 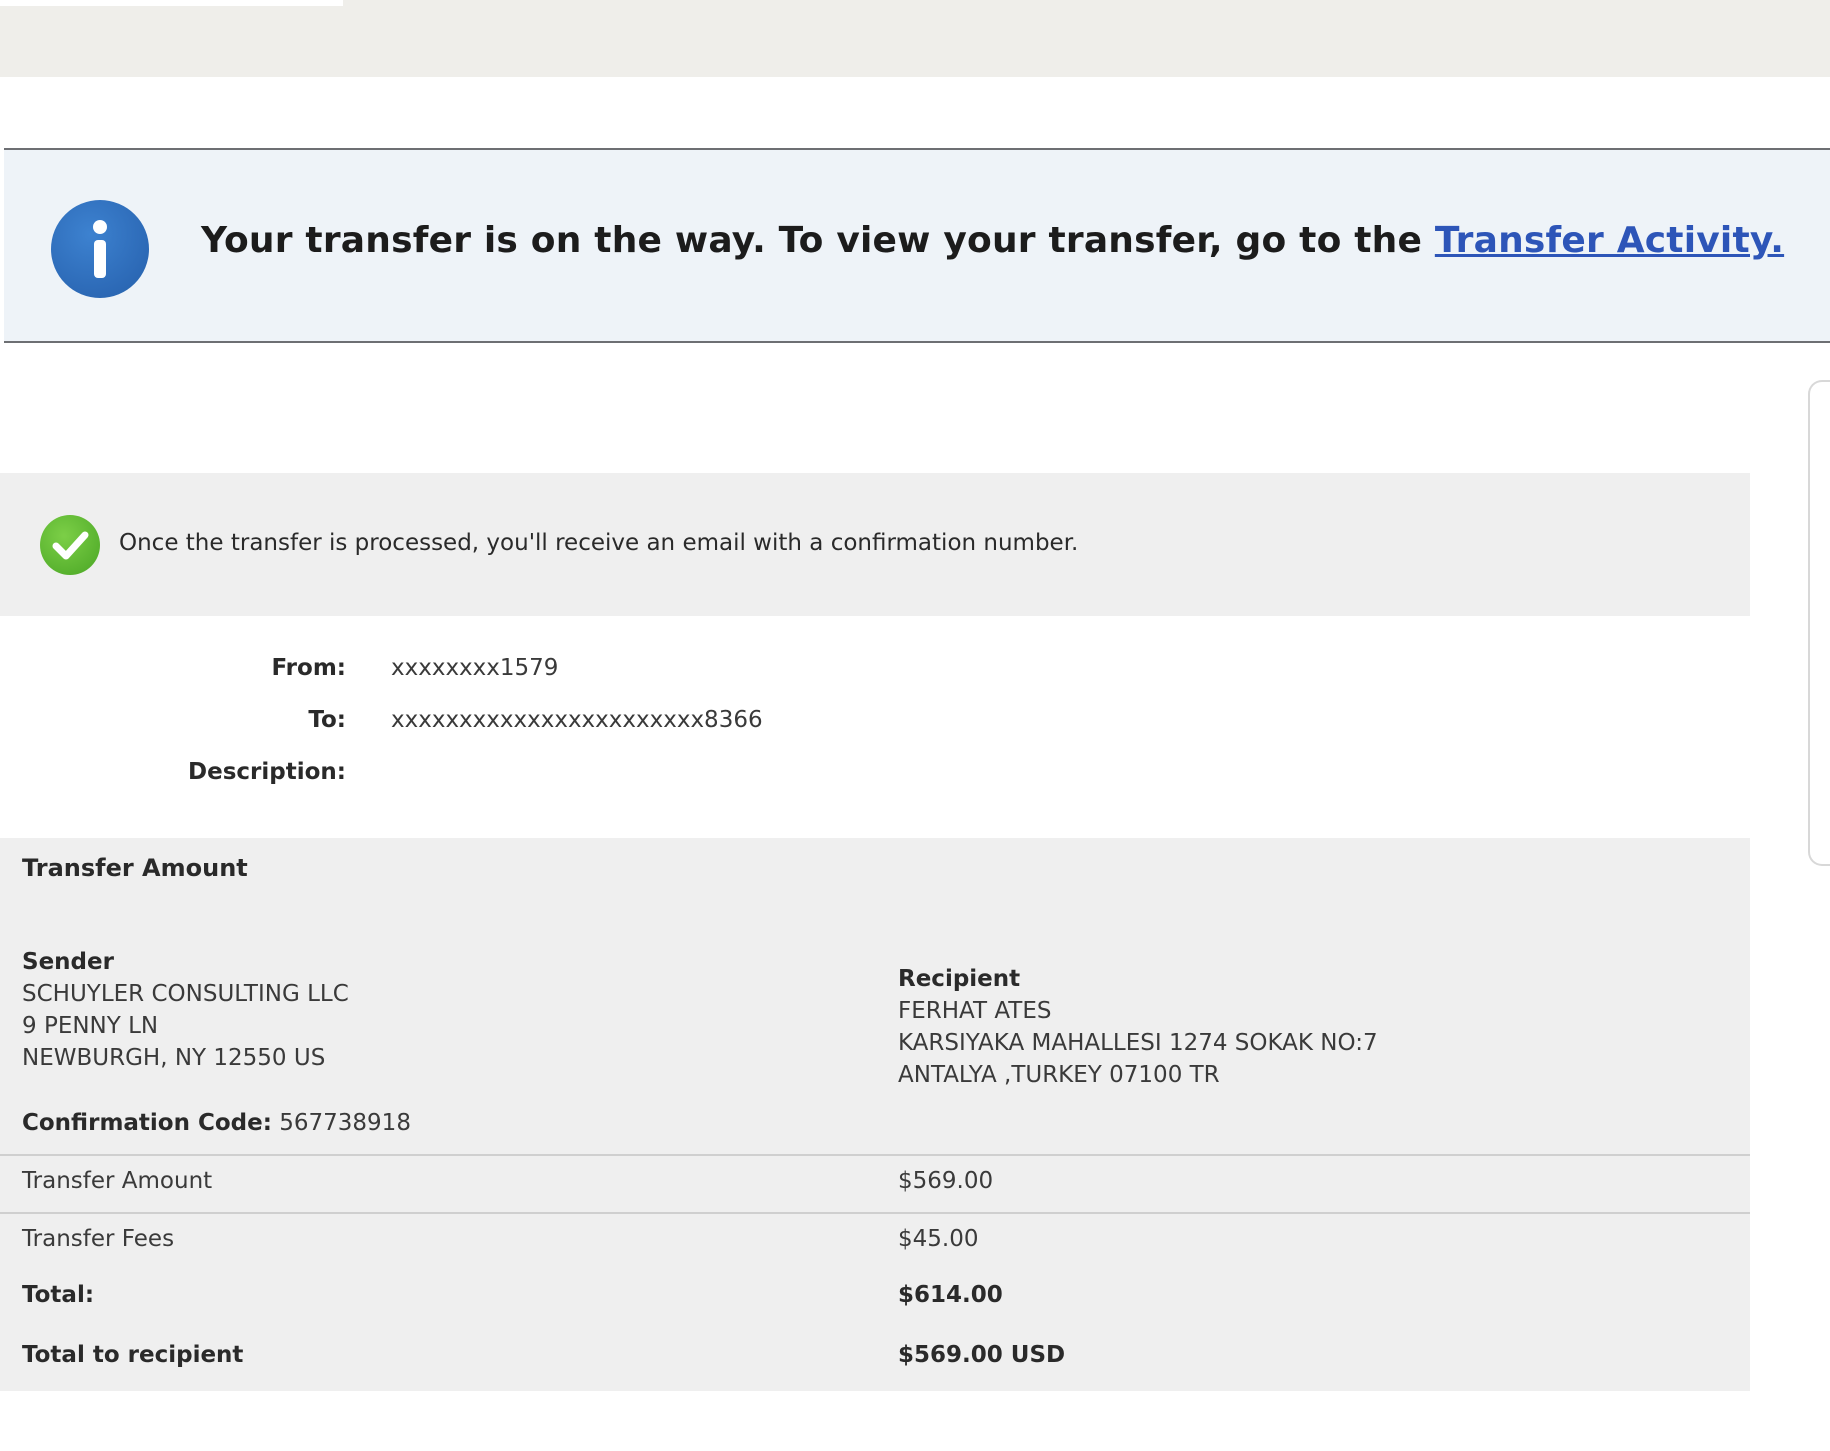 What do you see at coordinates (982, 1355) in the screenshot?
I see `total-to-recipient-value: $569.00 USD` at bounding box center [982, 1355].